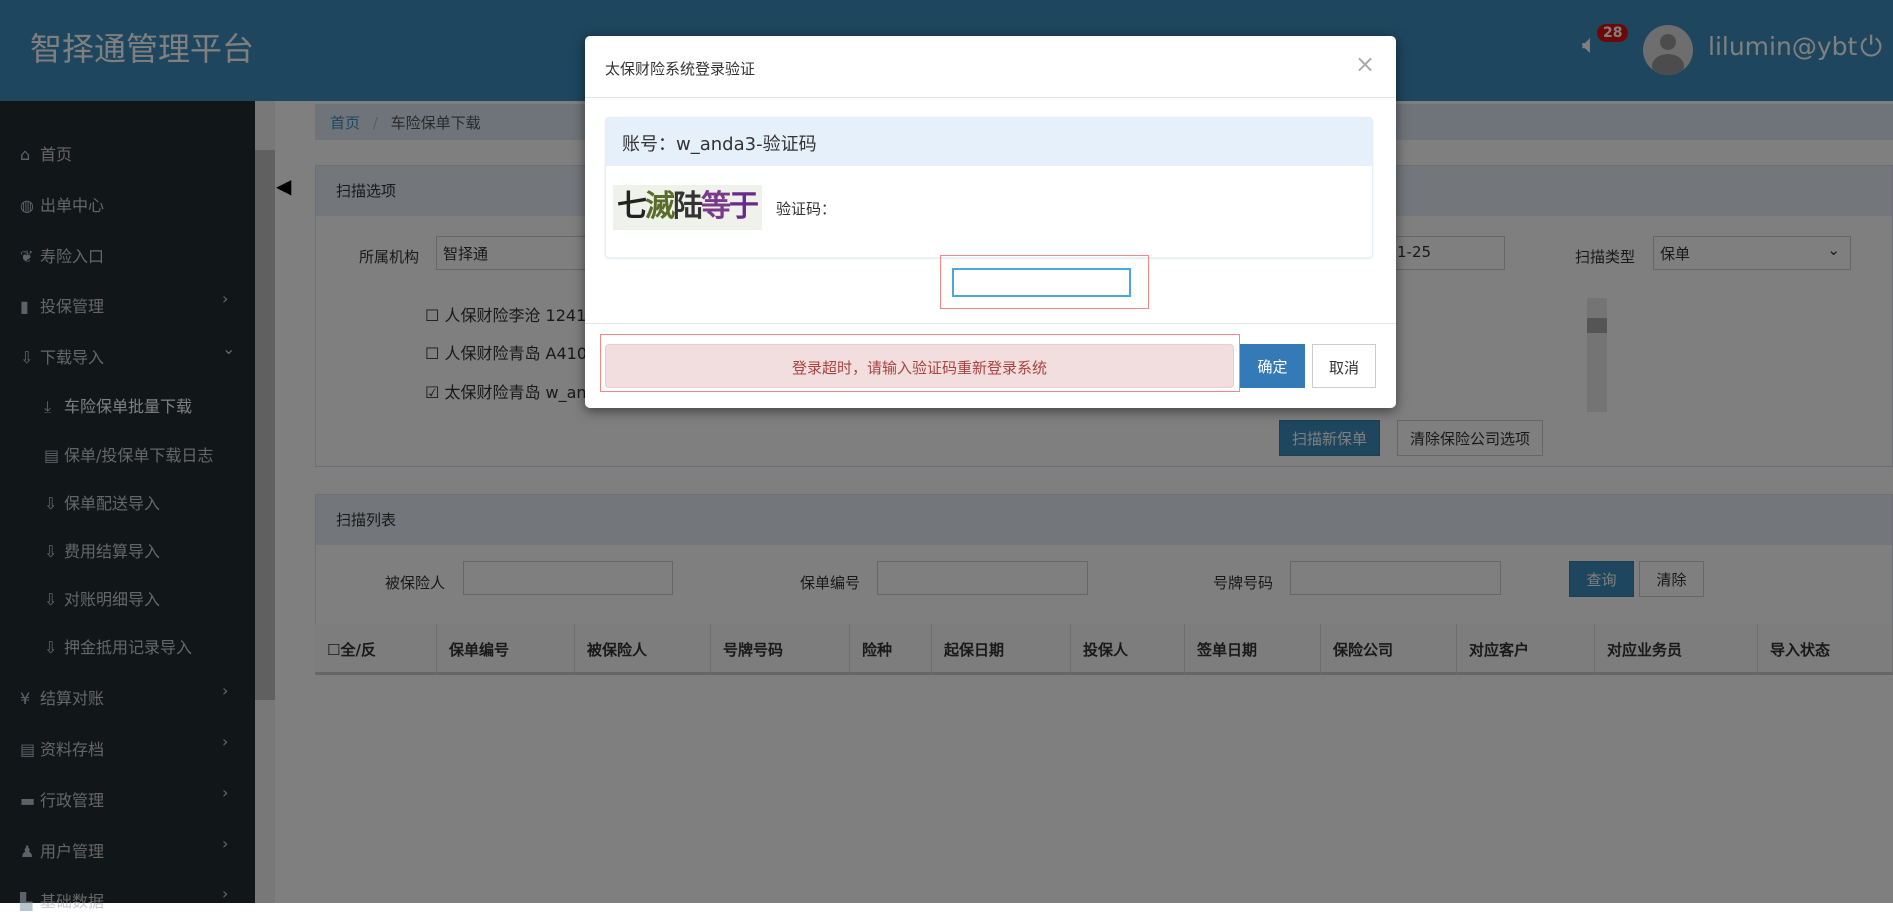 This screenshot has width=1893, height=912. What do you see at coordinates (1272, 366) in the screenshot?
I see `confirm-button: 确定` at bounding box center [1272, 366].